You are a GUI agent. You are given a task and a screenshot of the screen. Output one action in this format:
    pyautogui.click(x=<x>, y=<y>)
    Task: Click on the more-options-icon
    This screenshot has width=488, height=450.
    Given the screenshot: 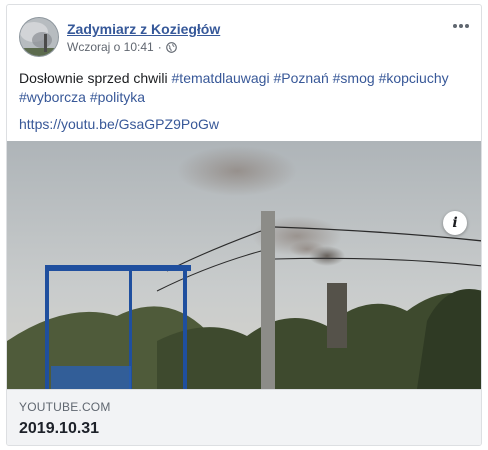 What is the action you would take?
    pyautogui.click(x=461, y=26)
    